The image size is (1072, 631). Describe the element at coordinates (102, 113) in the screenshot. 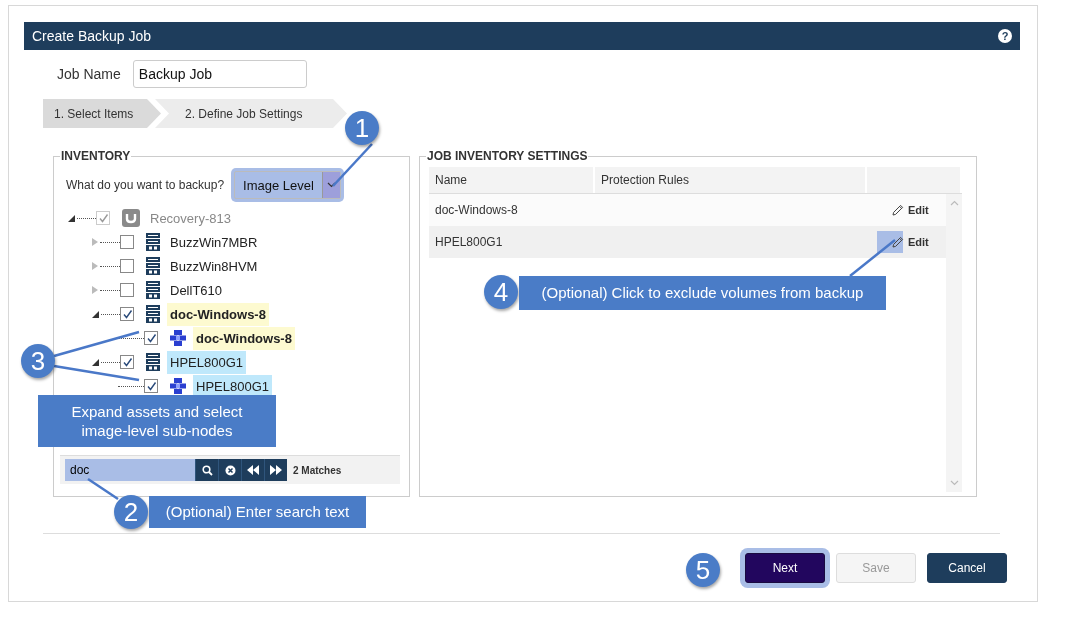

I see `wizard-step: 1. Select Items` at that location.